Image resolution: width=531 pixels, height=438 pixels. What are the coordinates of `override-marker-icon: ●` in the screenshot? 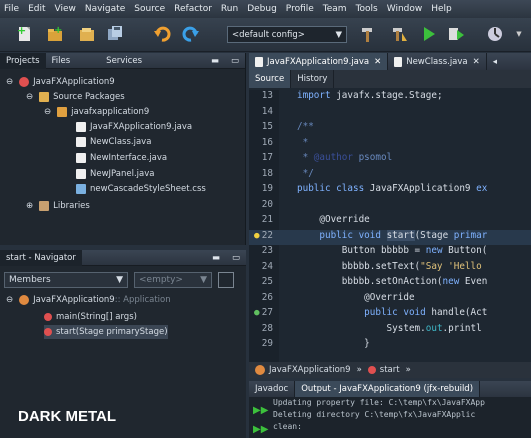 It's located at (257, 312).